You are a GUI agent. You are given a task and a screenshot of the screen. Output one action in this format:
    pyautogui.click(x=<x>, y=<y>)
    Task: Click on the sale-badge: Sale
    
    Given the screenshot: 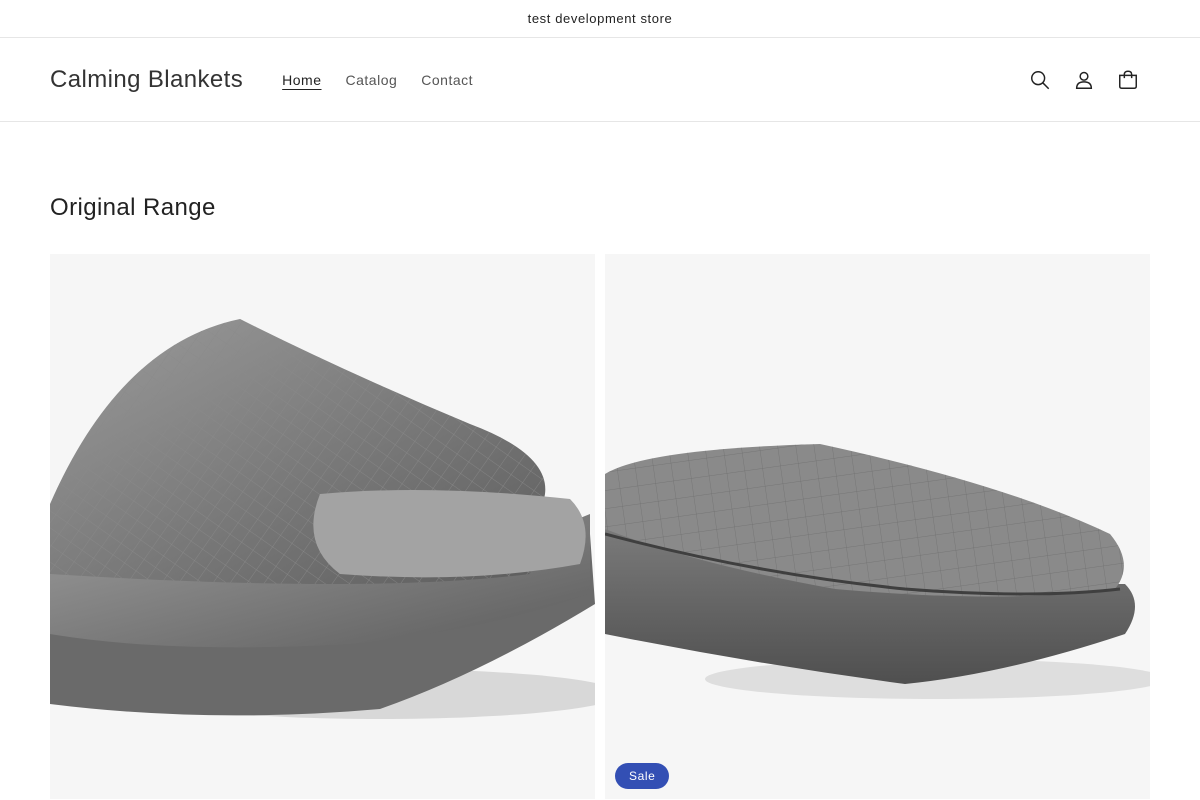 What is the action you would take?
    pyautogui.click(x=642, y=776)
    